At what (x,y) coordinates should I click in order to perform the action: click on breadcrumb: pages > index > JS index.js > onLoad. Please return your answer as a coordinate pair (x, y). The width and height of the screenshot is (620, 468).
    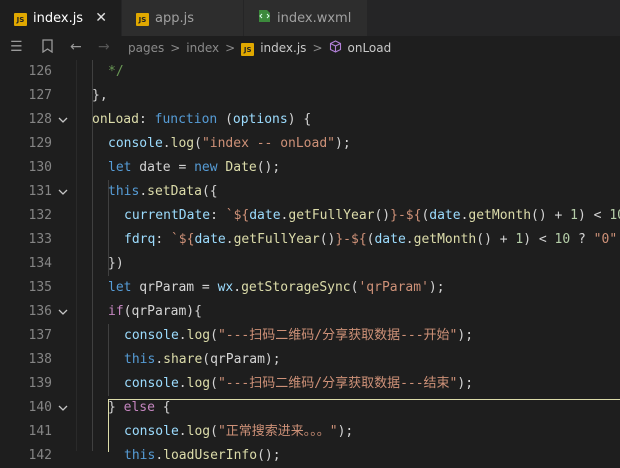
    Looking at the image, I should click on (259, 48).